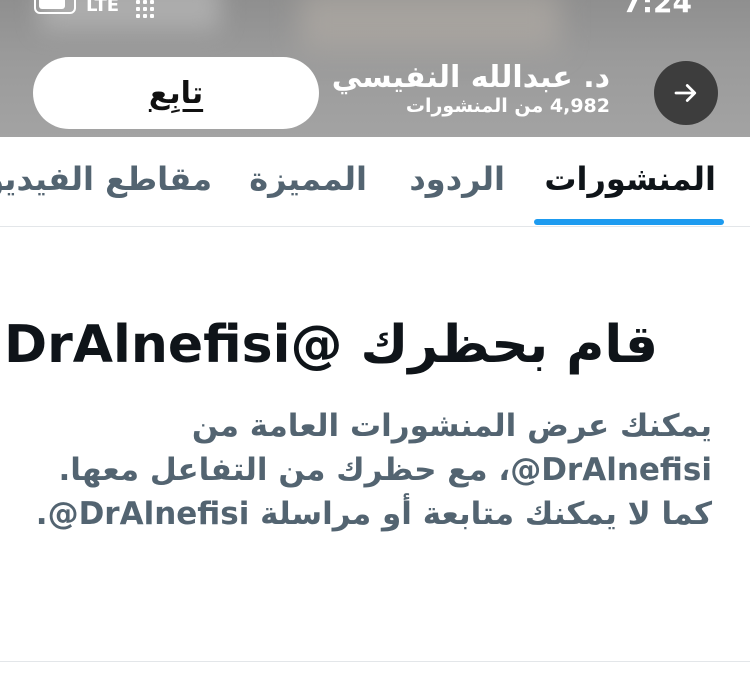 This screenshot has height=688, width=750. I want to click on status-time: 7:24, so click(657, 9).